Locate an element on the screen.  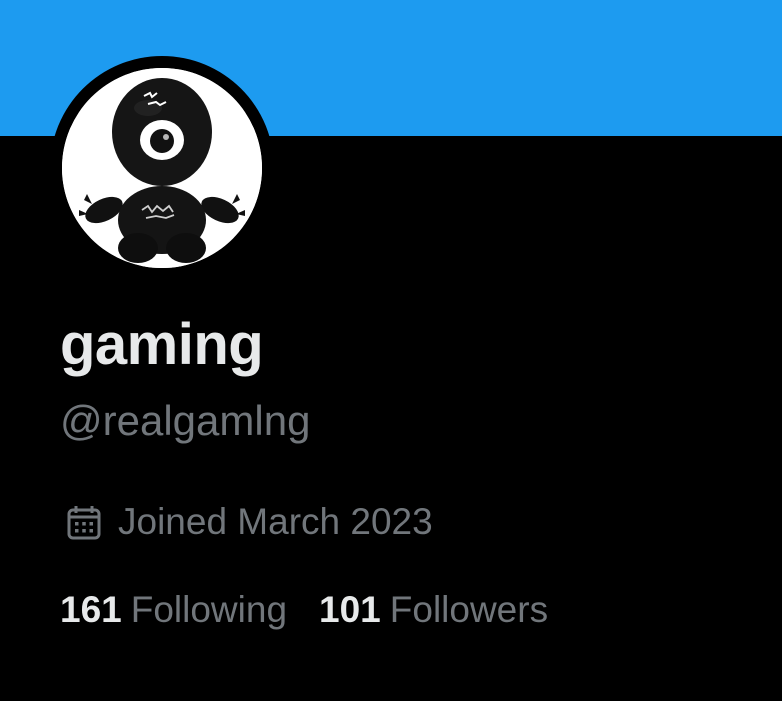
followers-link: 101 Followers is located at coordinates (433, 610).